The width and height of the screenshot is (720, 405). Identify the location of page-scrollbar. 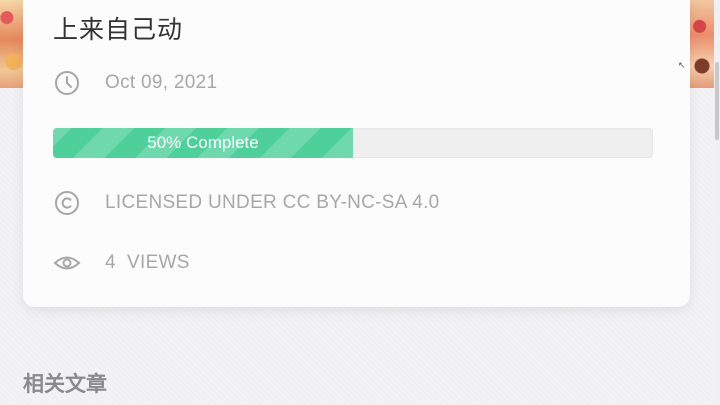
(717, 202).